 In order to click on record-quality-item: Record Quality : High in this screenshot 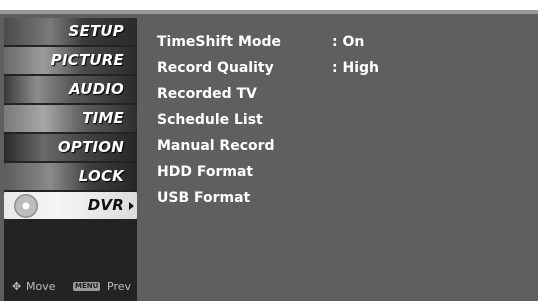, I will do `click(342, 69)`.